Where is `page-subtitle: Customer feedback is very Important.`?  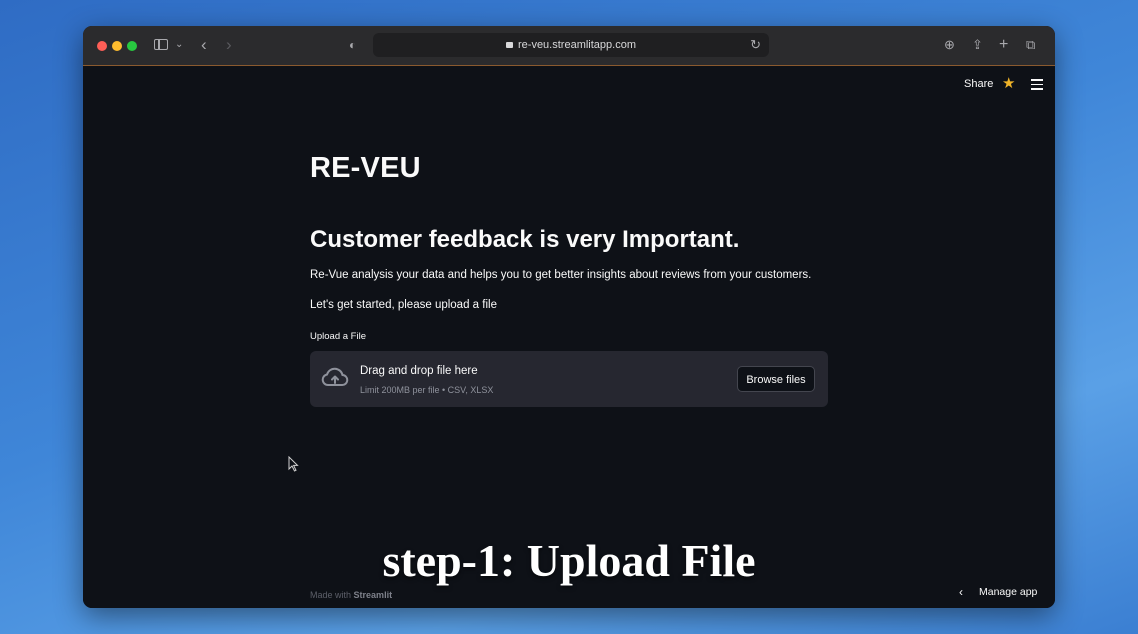
page-subtitle: Customer feedback is very Important. is located at coordinates (525, 239).